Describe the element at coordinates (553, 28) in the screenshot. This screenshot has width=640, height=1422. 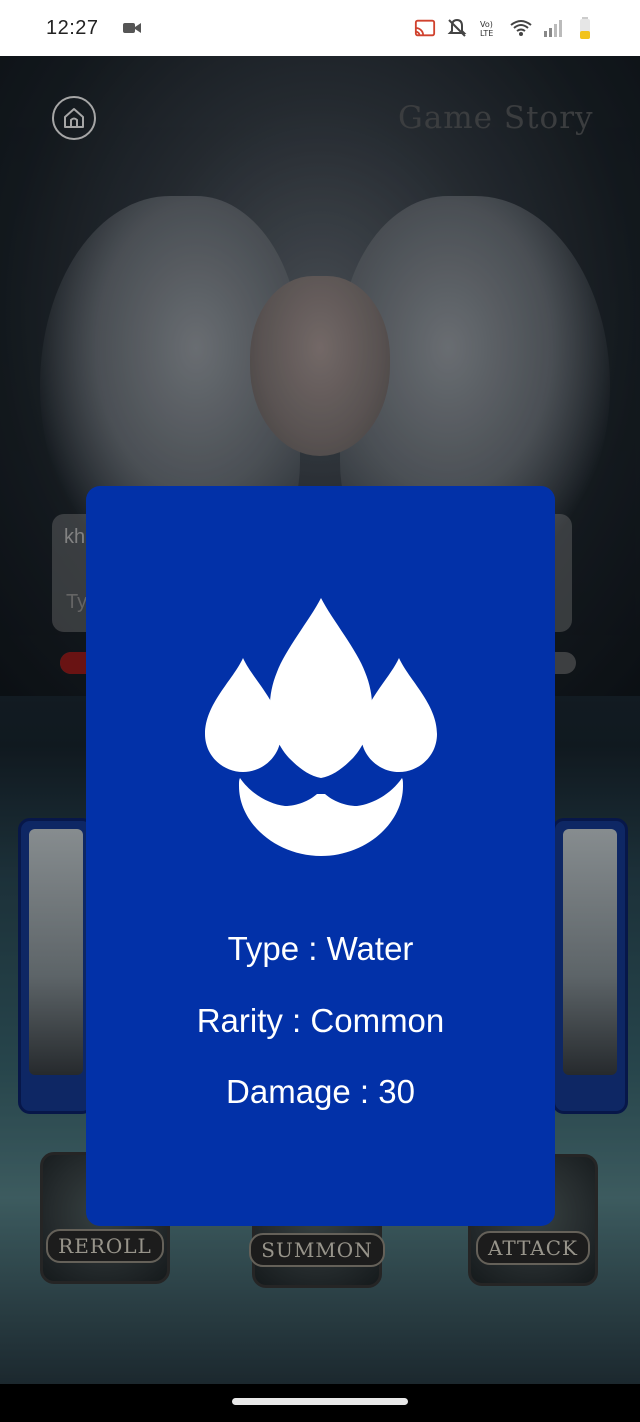
I see `cellular-signal-icon` at that location.